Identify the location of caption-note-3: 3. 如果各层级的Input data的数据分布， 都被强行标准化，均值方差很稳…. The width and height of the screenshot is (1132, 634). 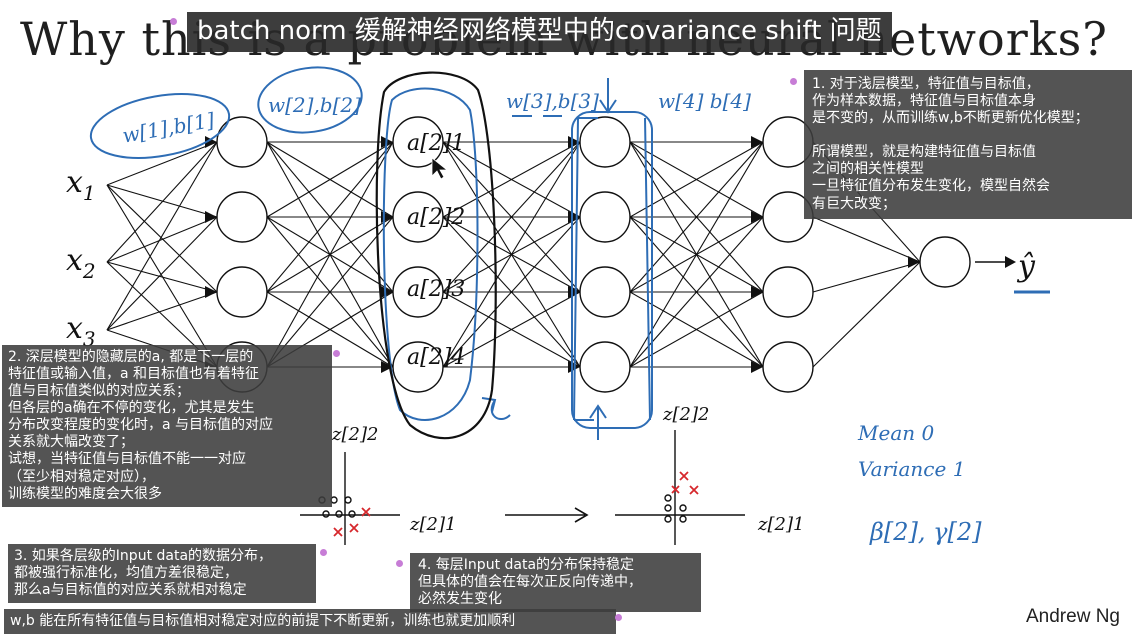
(162, 574).